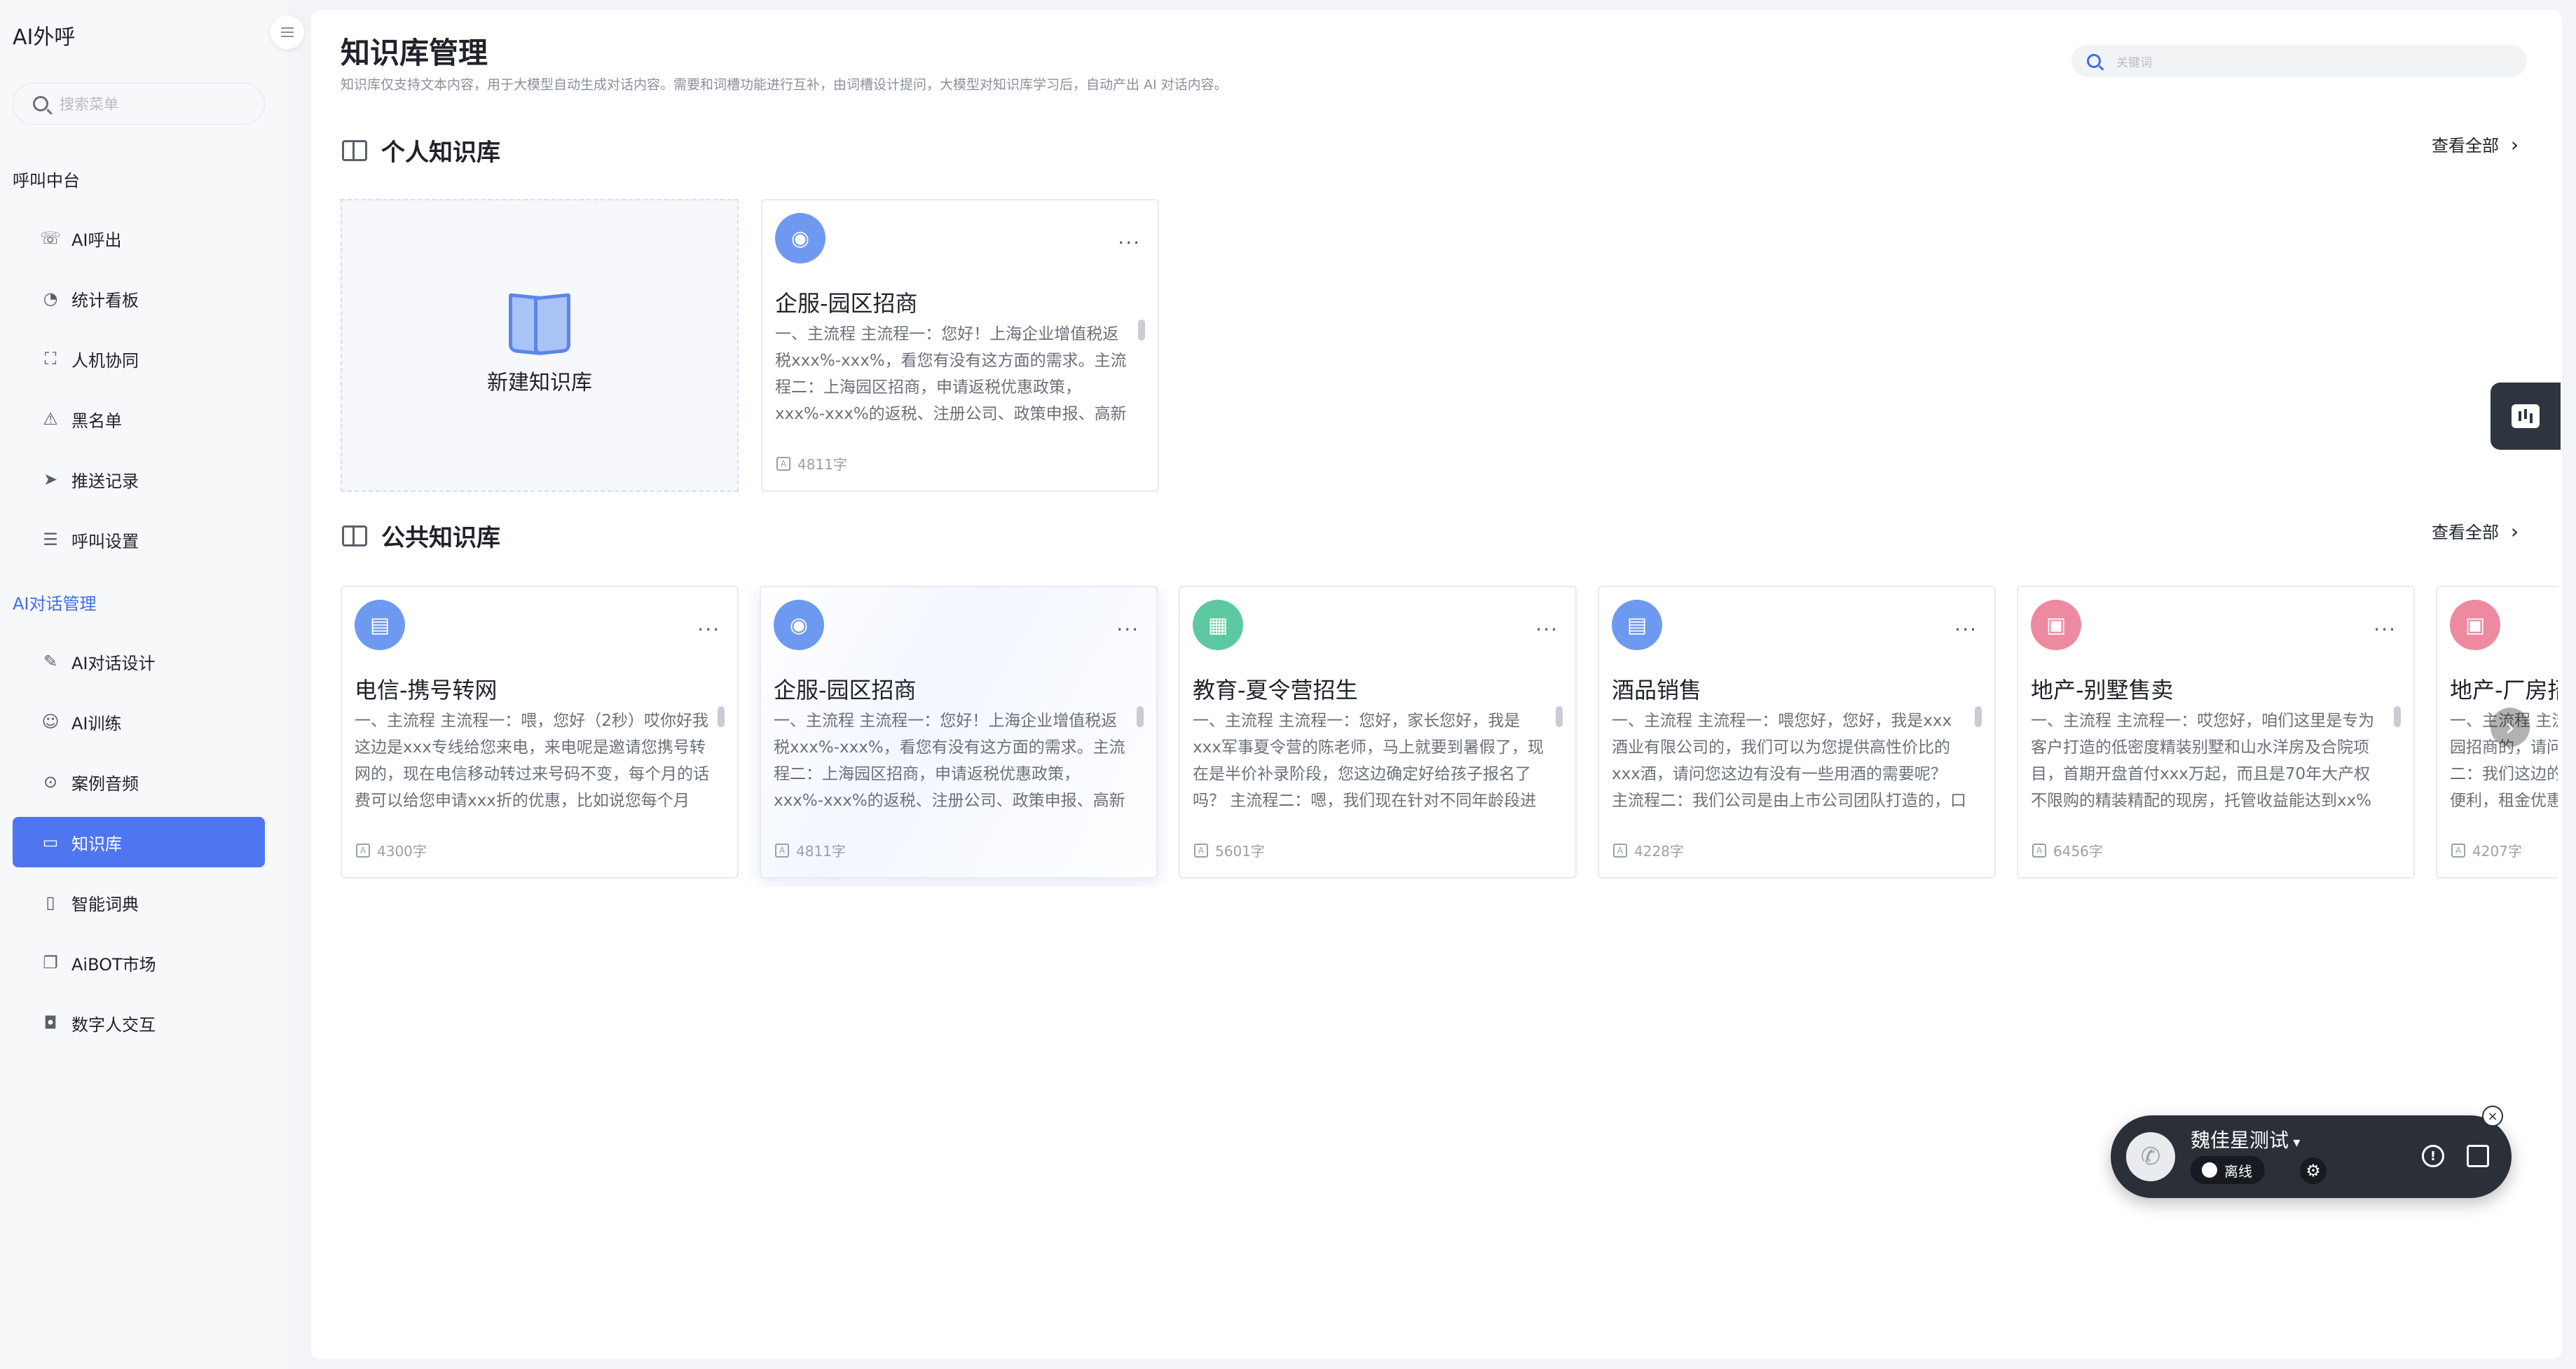  What do you see at coordinates (139, 238) in the screenshot?
I see `sidebar-item-ai-outbound: ☏ AI呼出` at bounding box center [139, 238].